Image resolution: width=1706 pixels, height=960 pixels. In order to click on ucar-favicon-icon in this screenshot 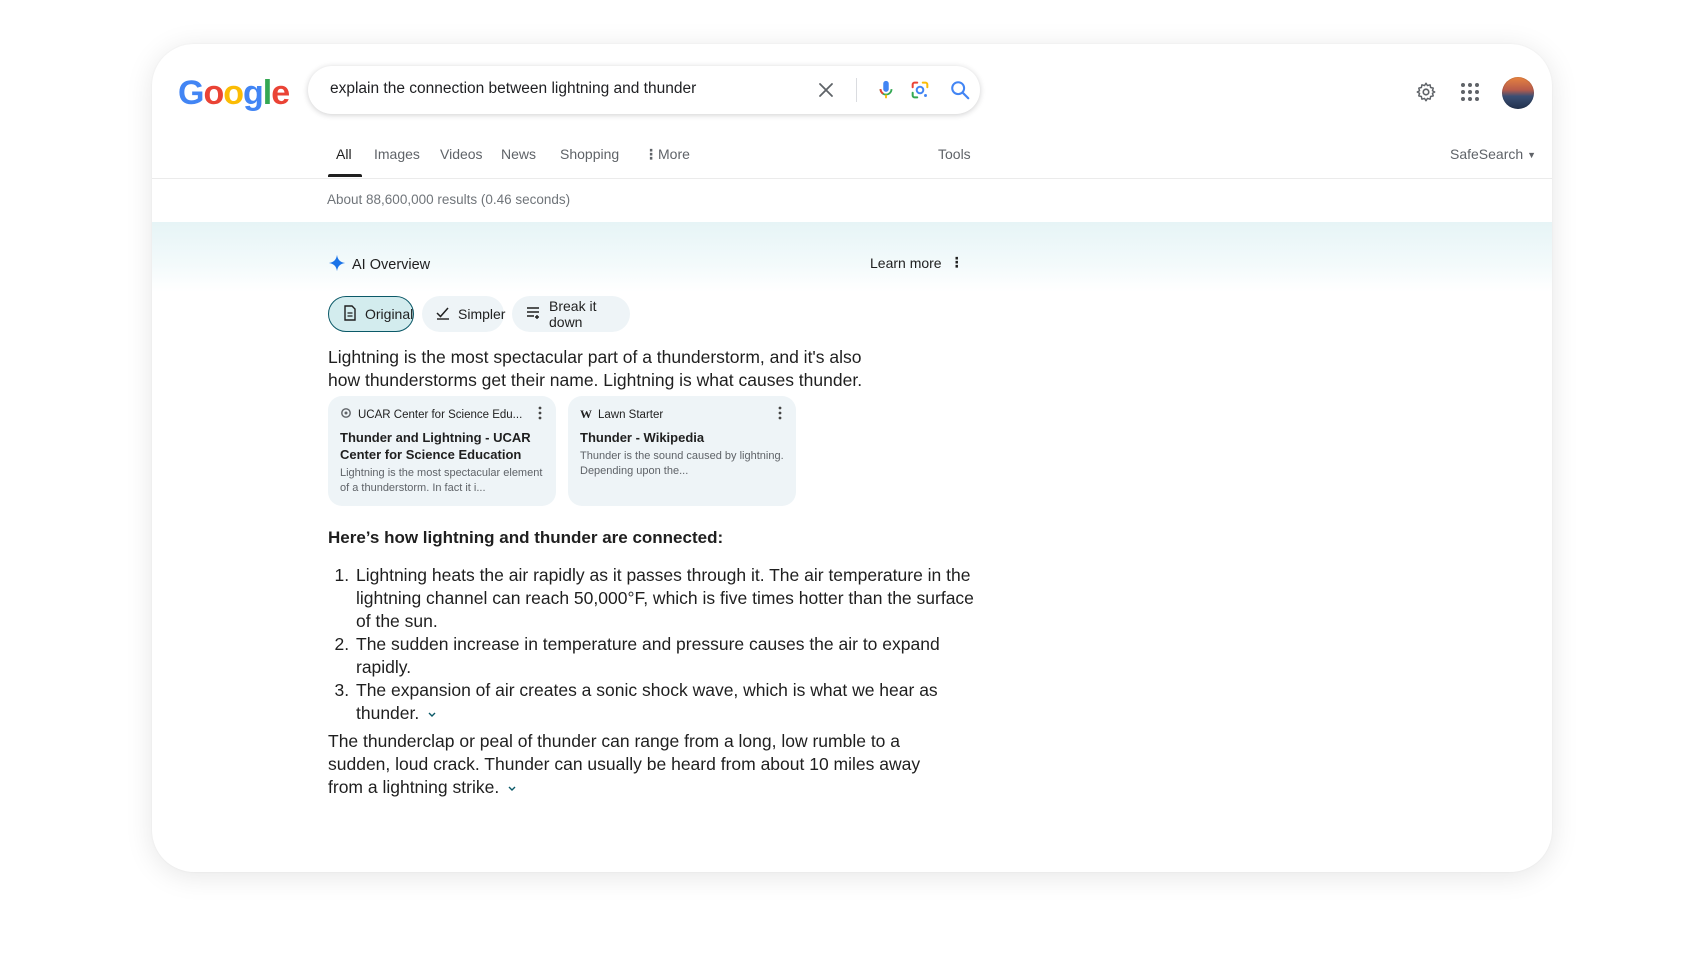, I will do `click(346, 414)`.